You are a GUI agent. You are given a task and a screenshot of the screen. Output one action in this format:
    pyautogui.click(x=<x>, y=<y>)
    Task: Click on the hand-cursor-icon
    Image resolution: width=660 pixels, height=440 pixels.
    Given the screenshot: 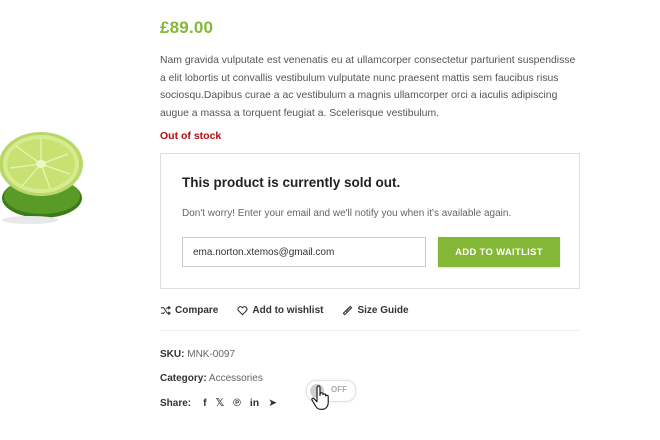 What is the action you would take?
    pyautogui.click(x=320, y=397)
    